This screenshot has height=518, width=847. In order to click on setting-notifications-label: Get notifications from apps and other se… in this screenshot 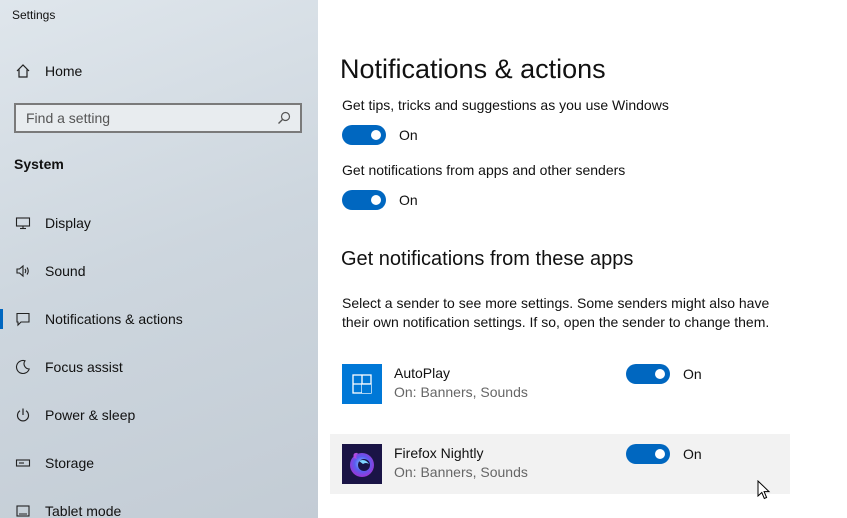, I will do `click(484, 170)`.